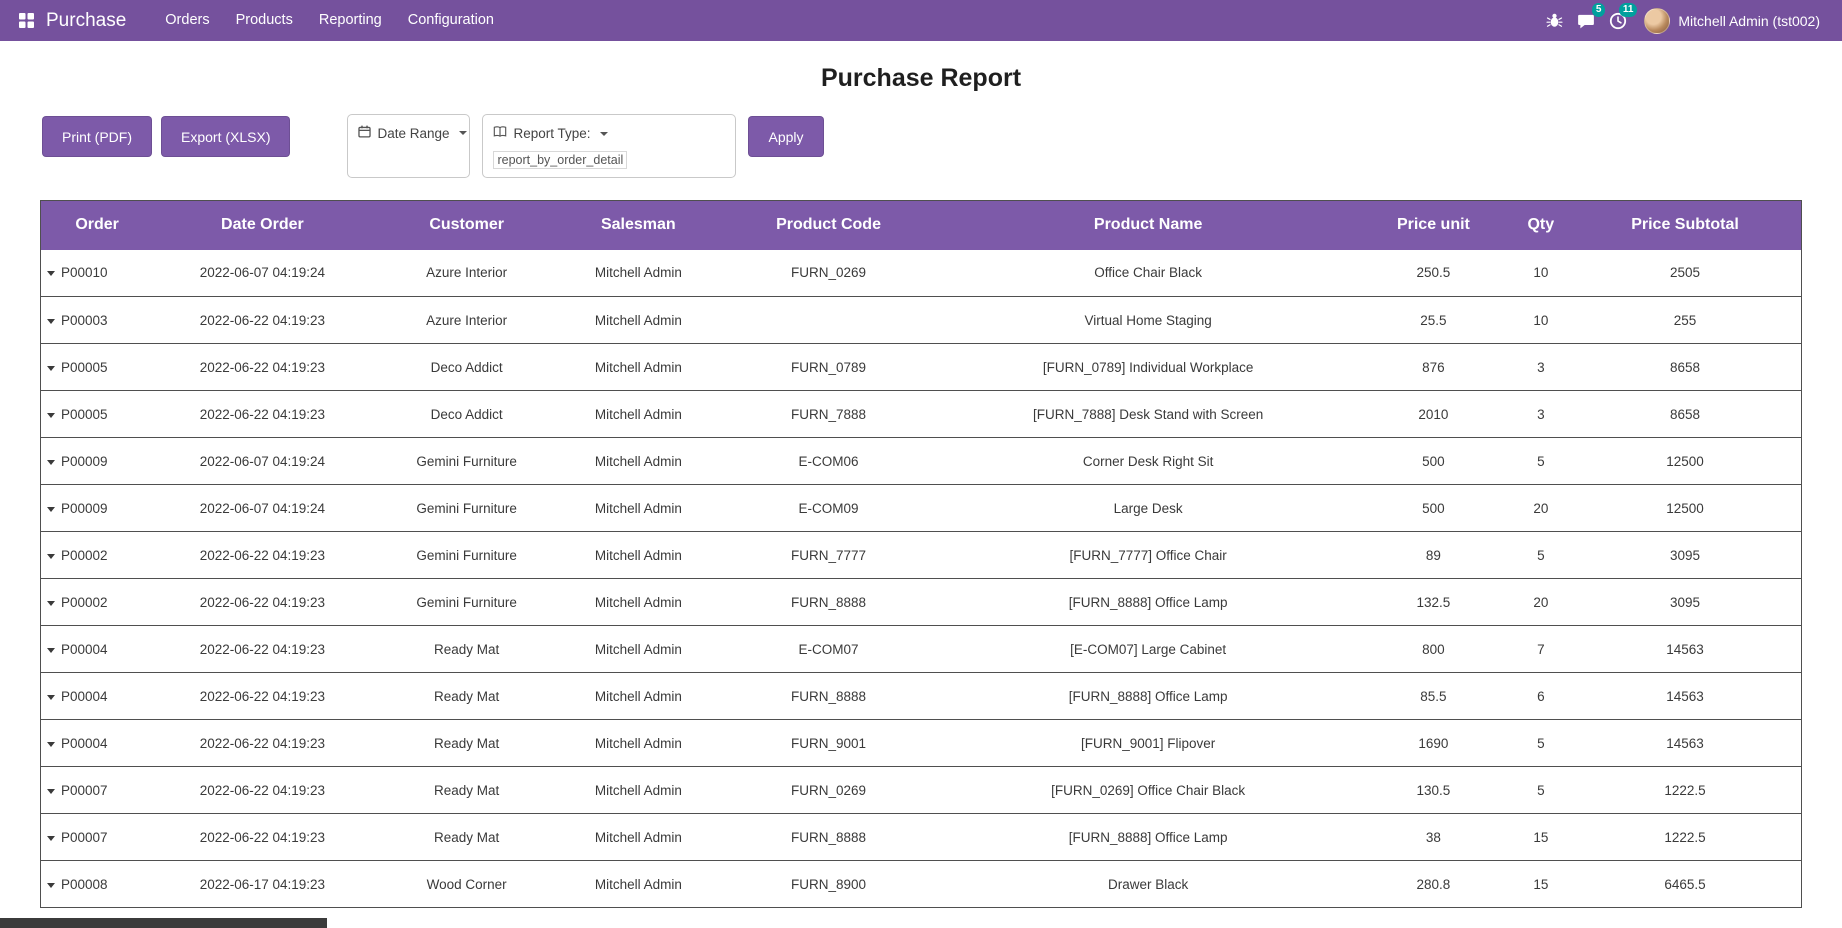 Image resolution: width=1842 pixels, height=928 pixels. I want to click on product-name-cell: Corner Desk Right Sit, so click(1148, 461).